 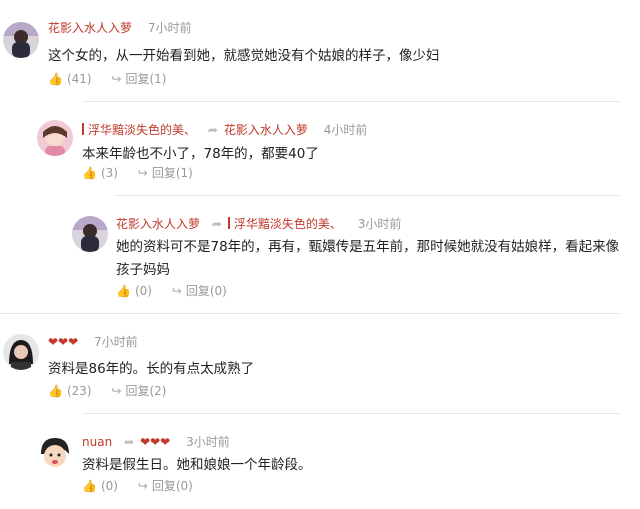 What do you see at coordinates (368, 247) in the screenshot?
I see `comment-text-line-1: 她的资料可不是78年的，再有，甄嬛传是五年前，那时候她就没有姑娘样，看起来像` at bounding box center [368, 247].